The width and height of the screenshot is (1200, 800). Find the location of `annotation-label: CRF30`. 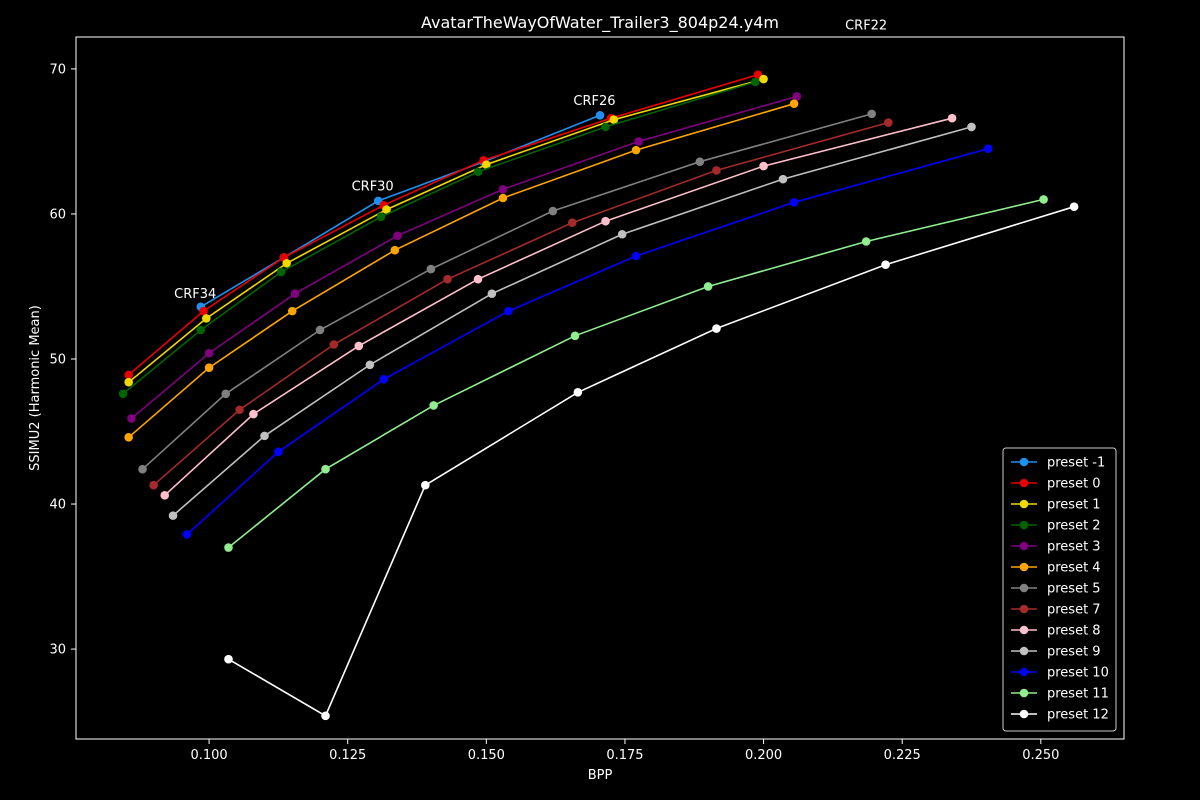

annotation-label: CRF30 is located at coordinates (373, 187).